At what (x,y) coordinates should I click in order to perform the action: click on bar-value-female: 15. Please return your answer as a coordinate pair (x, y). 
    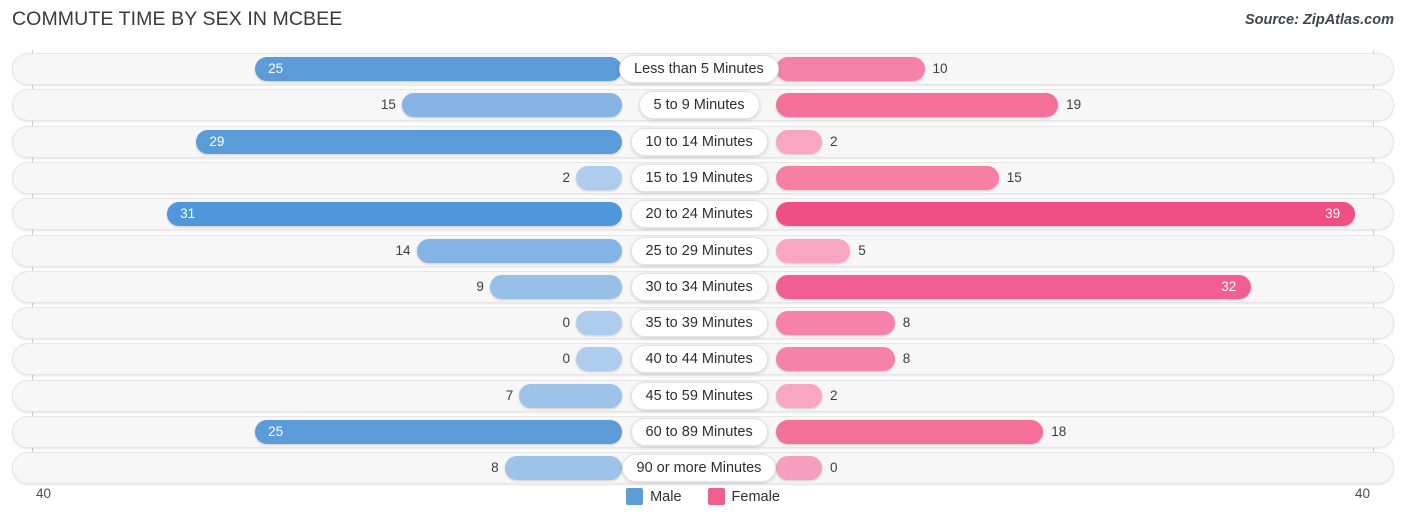
    Looking at the image, I should click on (1014, 177).